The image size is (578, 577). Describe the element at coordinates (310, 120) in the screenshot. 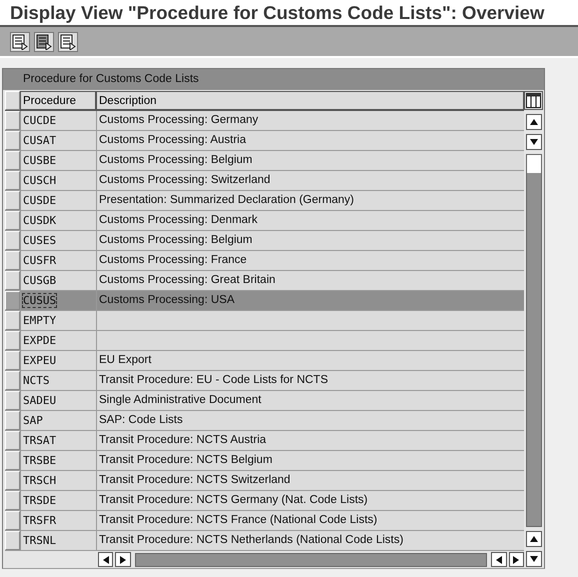

I see `table-cell: Customs Processing: Germany` at that location.